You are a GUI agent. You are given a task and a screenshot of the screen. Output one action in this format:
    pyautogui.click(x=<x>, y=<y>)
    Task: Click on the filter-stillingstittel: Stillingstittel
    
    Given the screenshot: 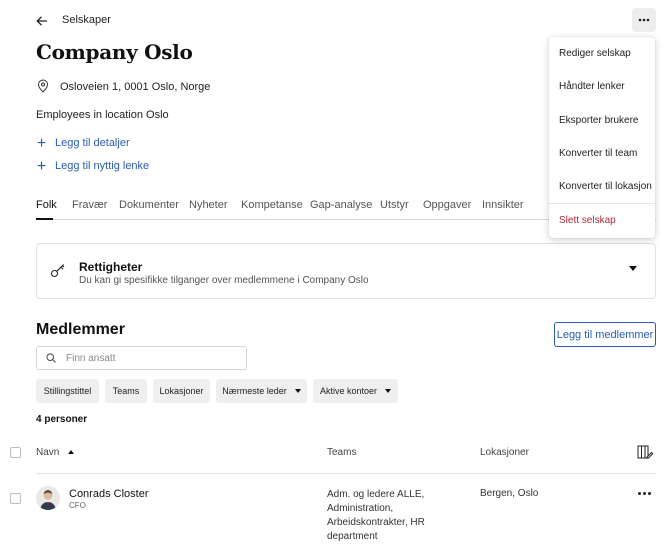 What is the action you would take?
    pyautogui.click(x=67, y=391)
    